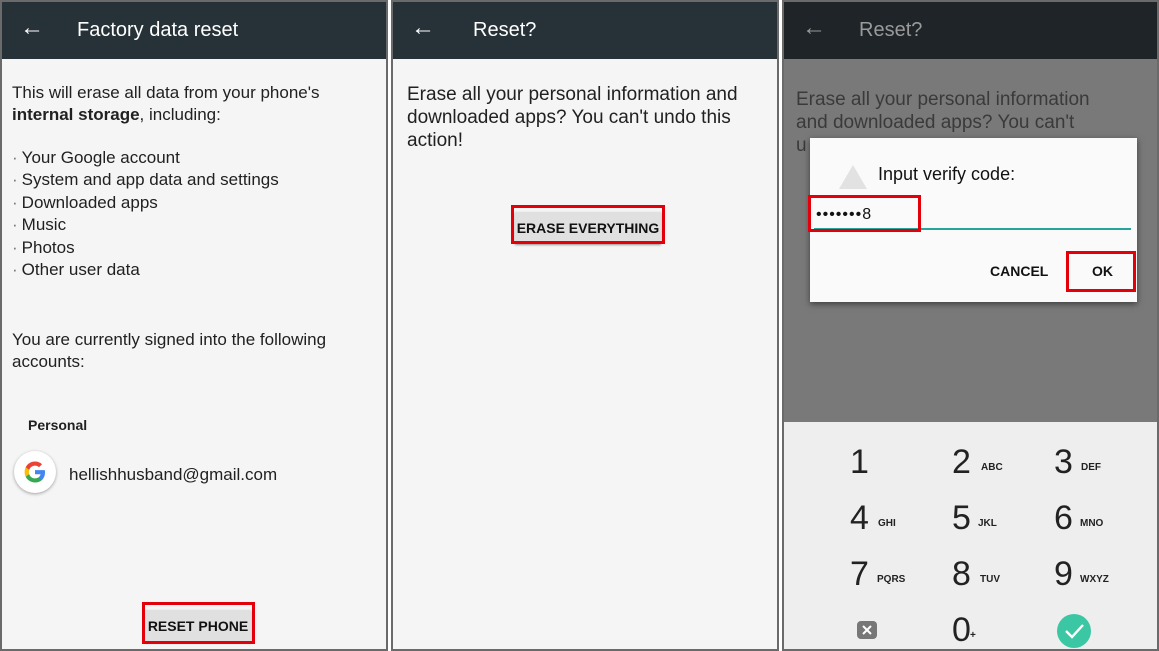  Describe the element at coordinates (1007, 629) in the screenshot. I see `key-0: 0 +` at that location.